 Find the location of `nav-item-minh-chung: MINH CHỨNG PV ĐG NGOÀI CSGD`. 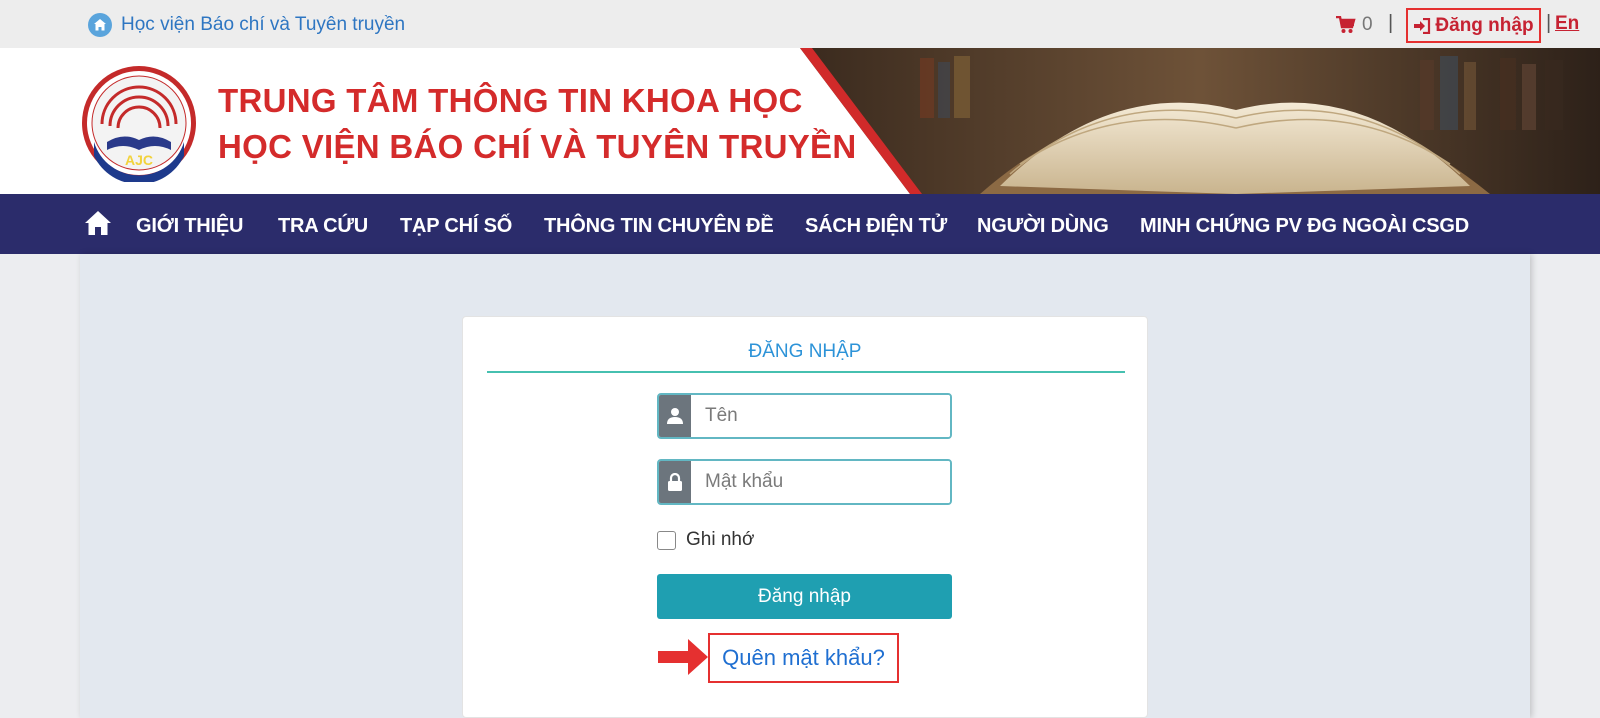

nav-item-minh-chung: MINH CHỨNG PV ĐG NGOÀI CSGD is located at coordinates (1304, 226).